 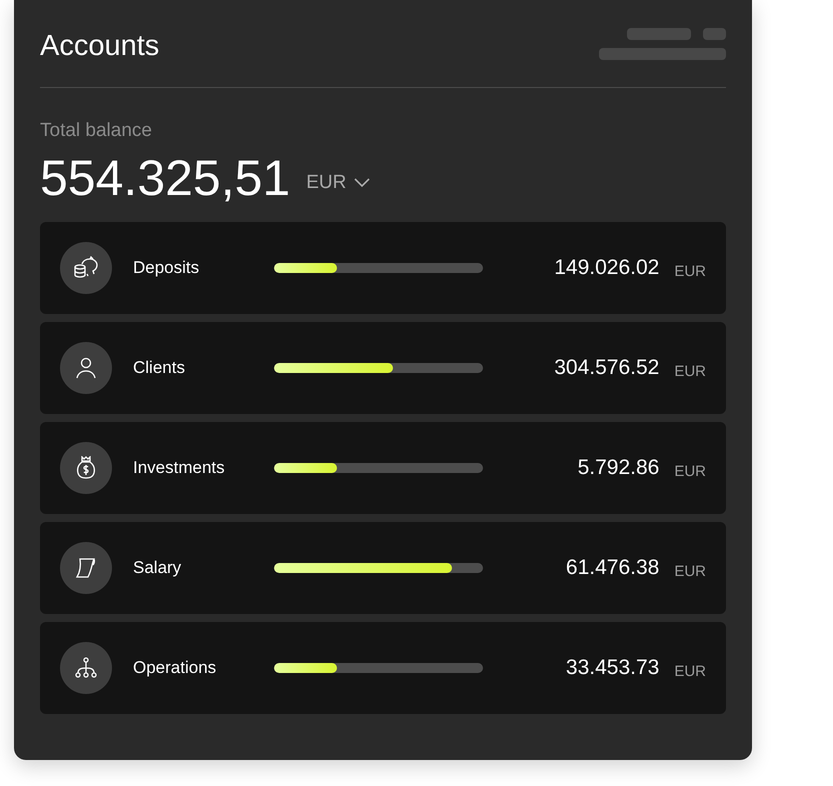 What do you see at coordinates (179, 468) in the screenshot?
I see `account-name: Investments` at bounding box center [179, 468].